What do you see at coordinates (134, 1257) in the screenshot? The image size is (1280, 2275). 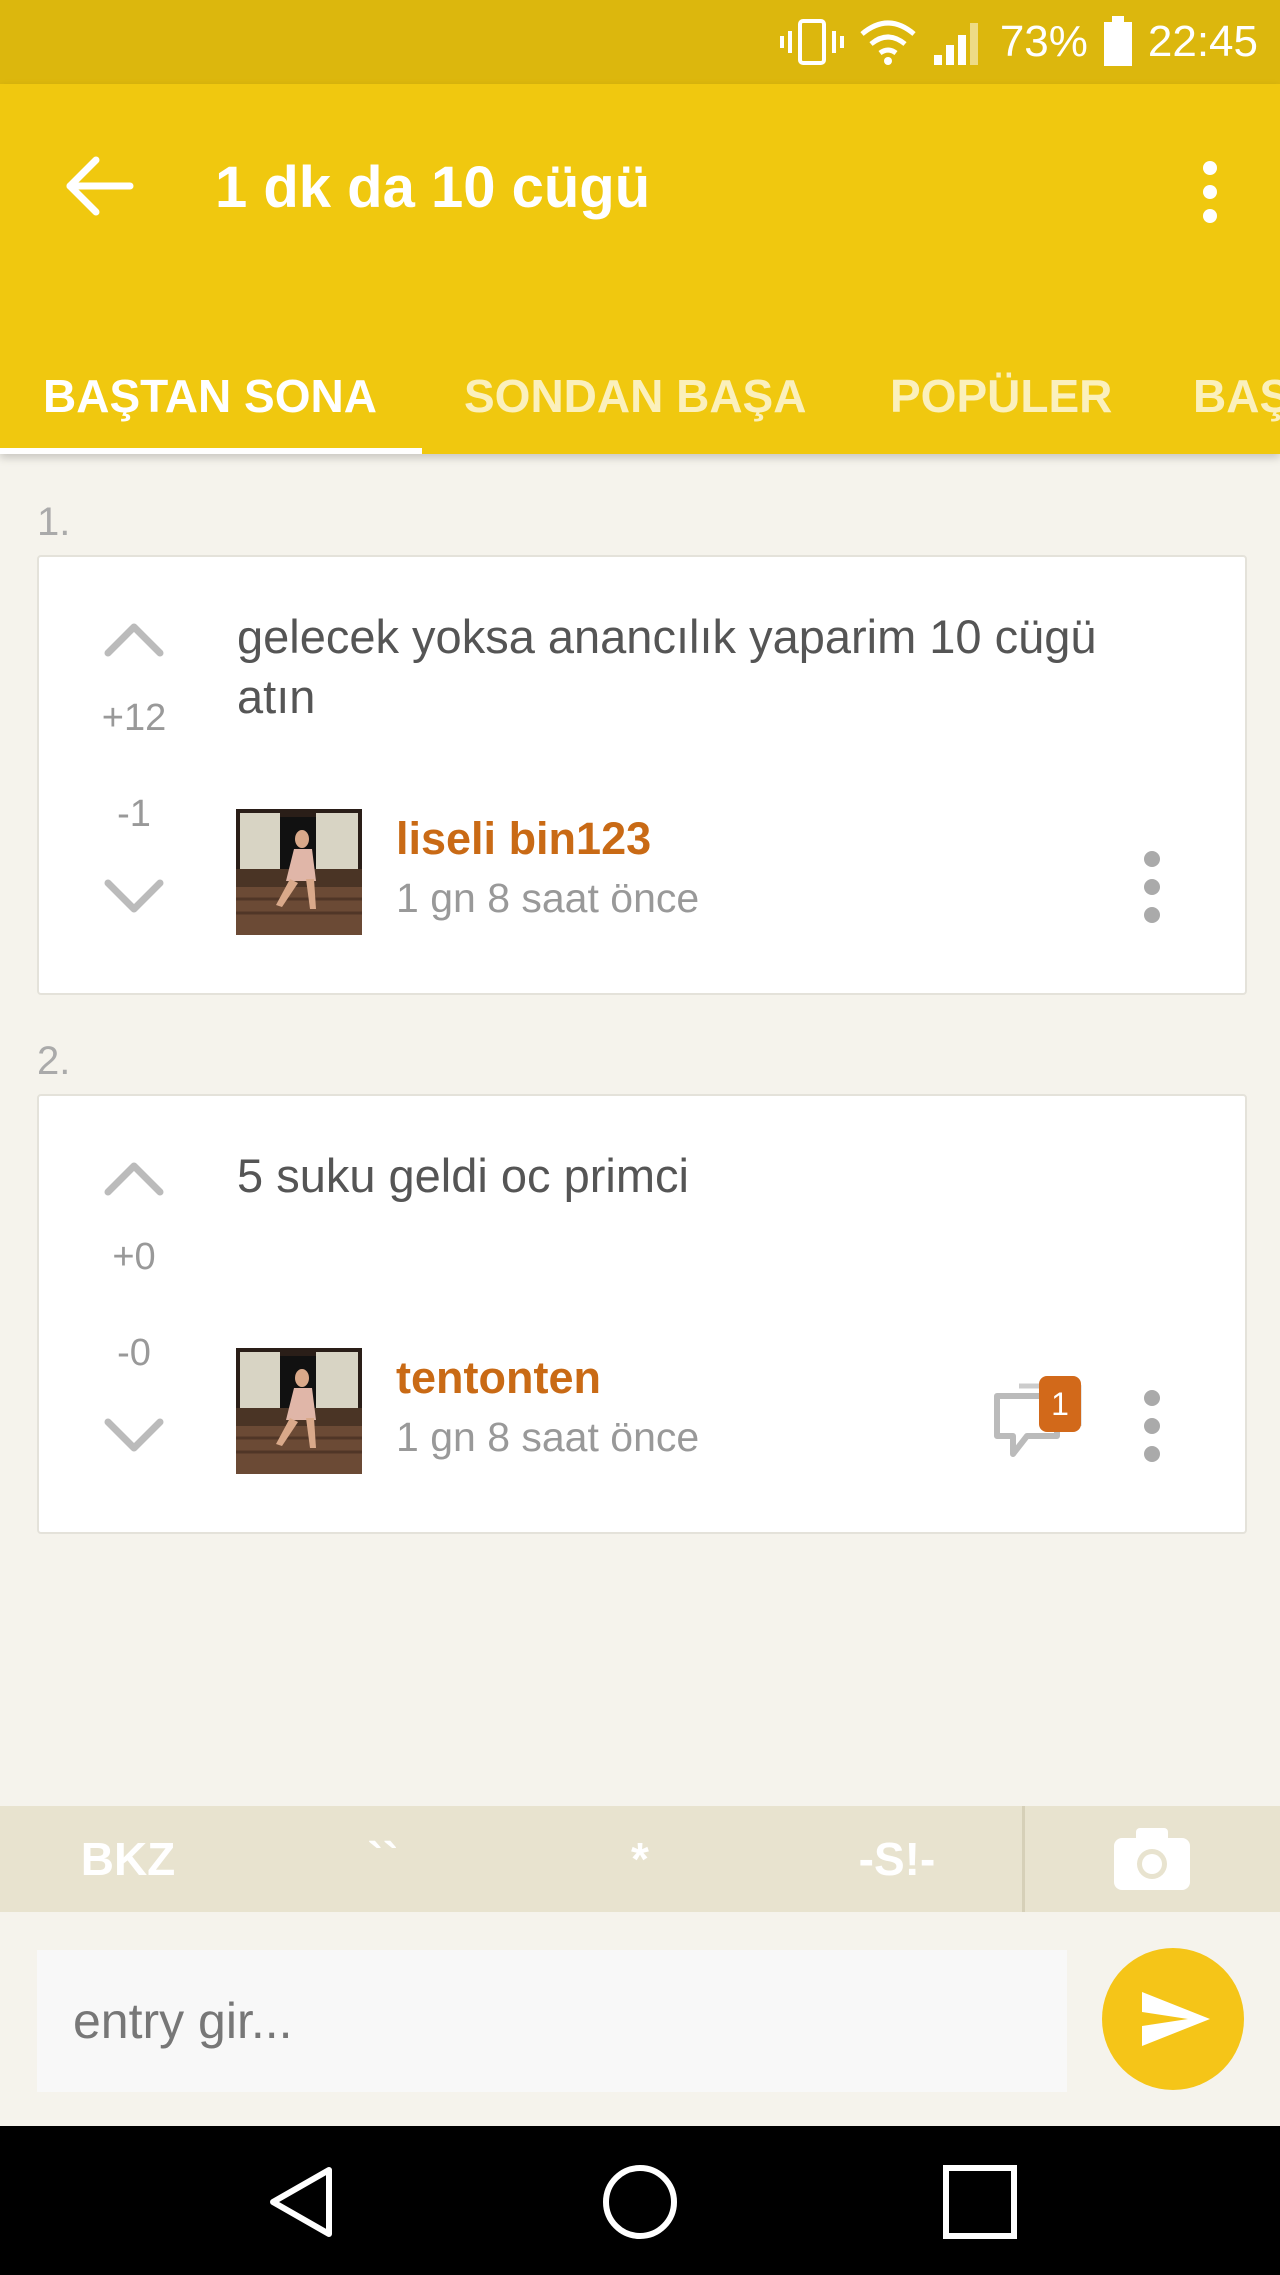 I see `upvote-count: +0` at bounding box center [134, 1257].